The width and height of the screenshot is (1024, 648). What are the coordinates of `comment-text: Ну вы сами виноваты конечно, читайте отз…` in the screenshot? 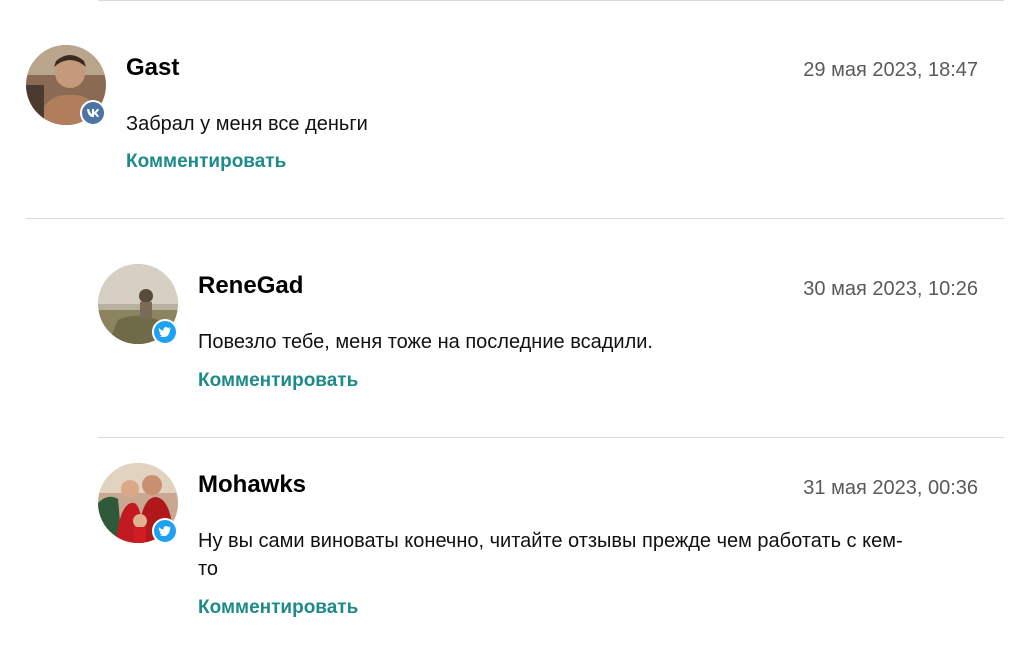 It's located at (550, 555).